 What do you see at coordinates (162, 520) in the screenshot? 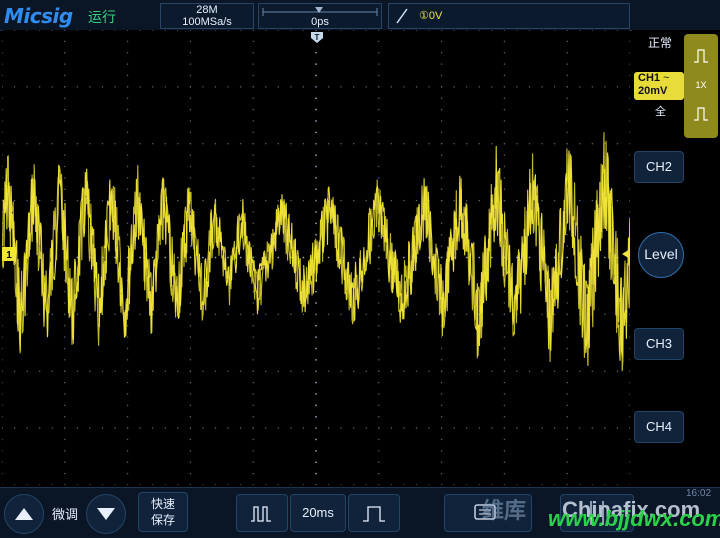
I see `quick-save-line2: 保存` at bounding box center [162, 520].